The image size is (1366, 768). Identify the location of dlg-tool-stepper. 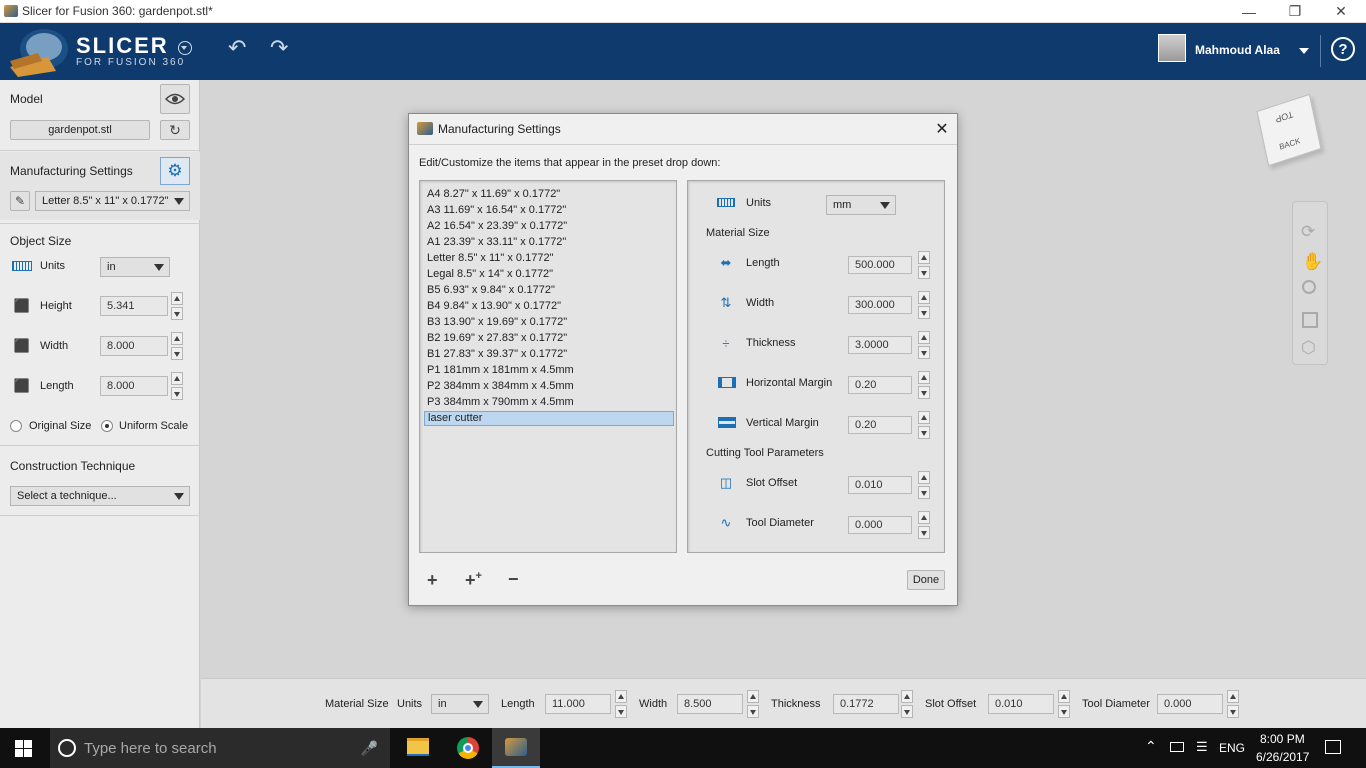
(924, 525).